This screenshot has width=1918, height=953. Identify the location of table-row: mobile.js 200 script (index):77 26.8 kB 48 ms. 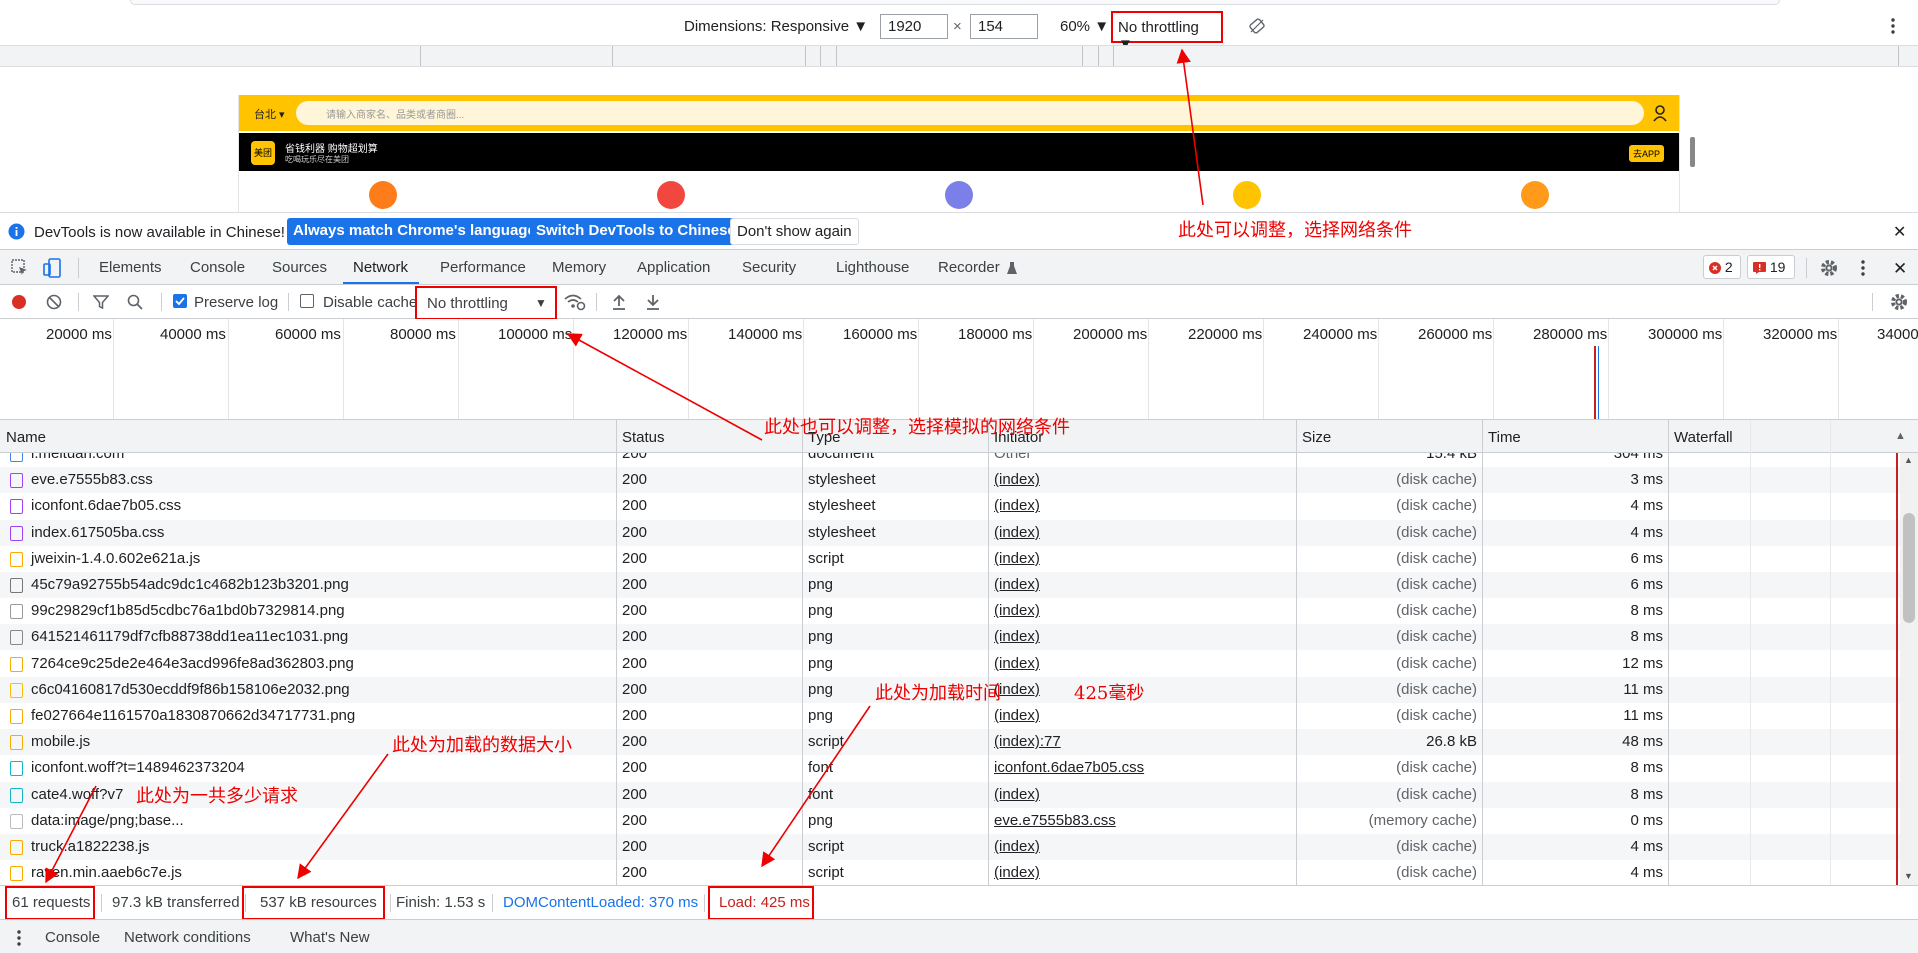
(950, 742).